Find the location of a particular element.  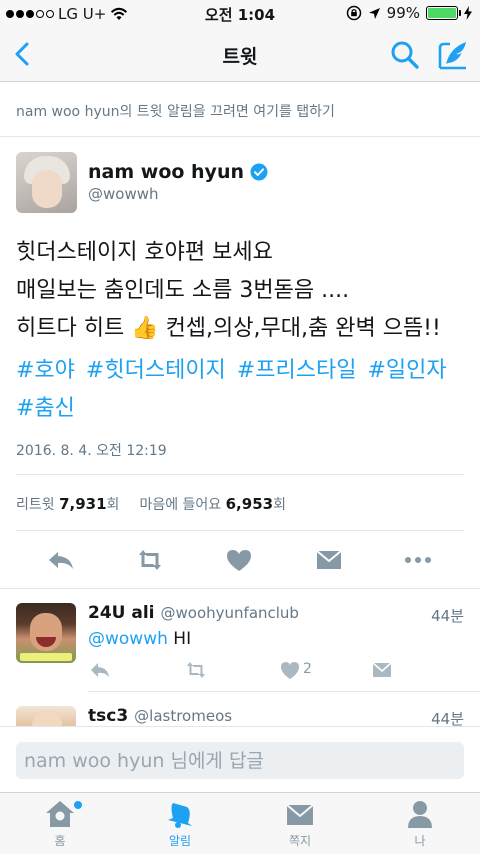

like-unit: 회 is located at coordinates (279, 505).